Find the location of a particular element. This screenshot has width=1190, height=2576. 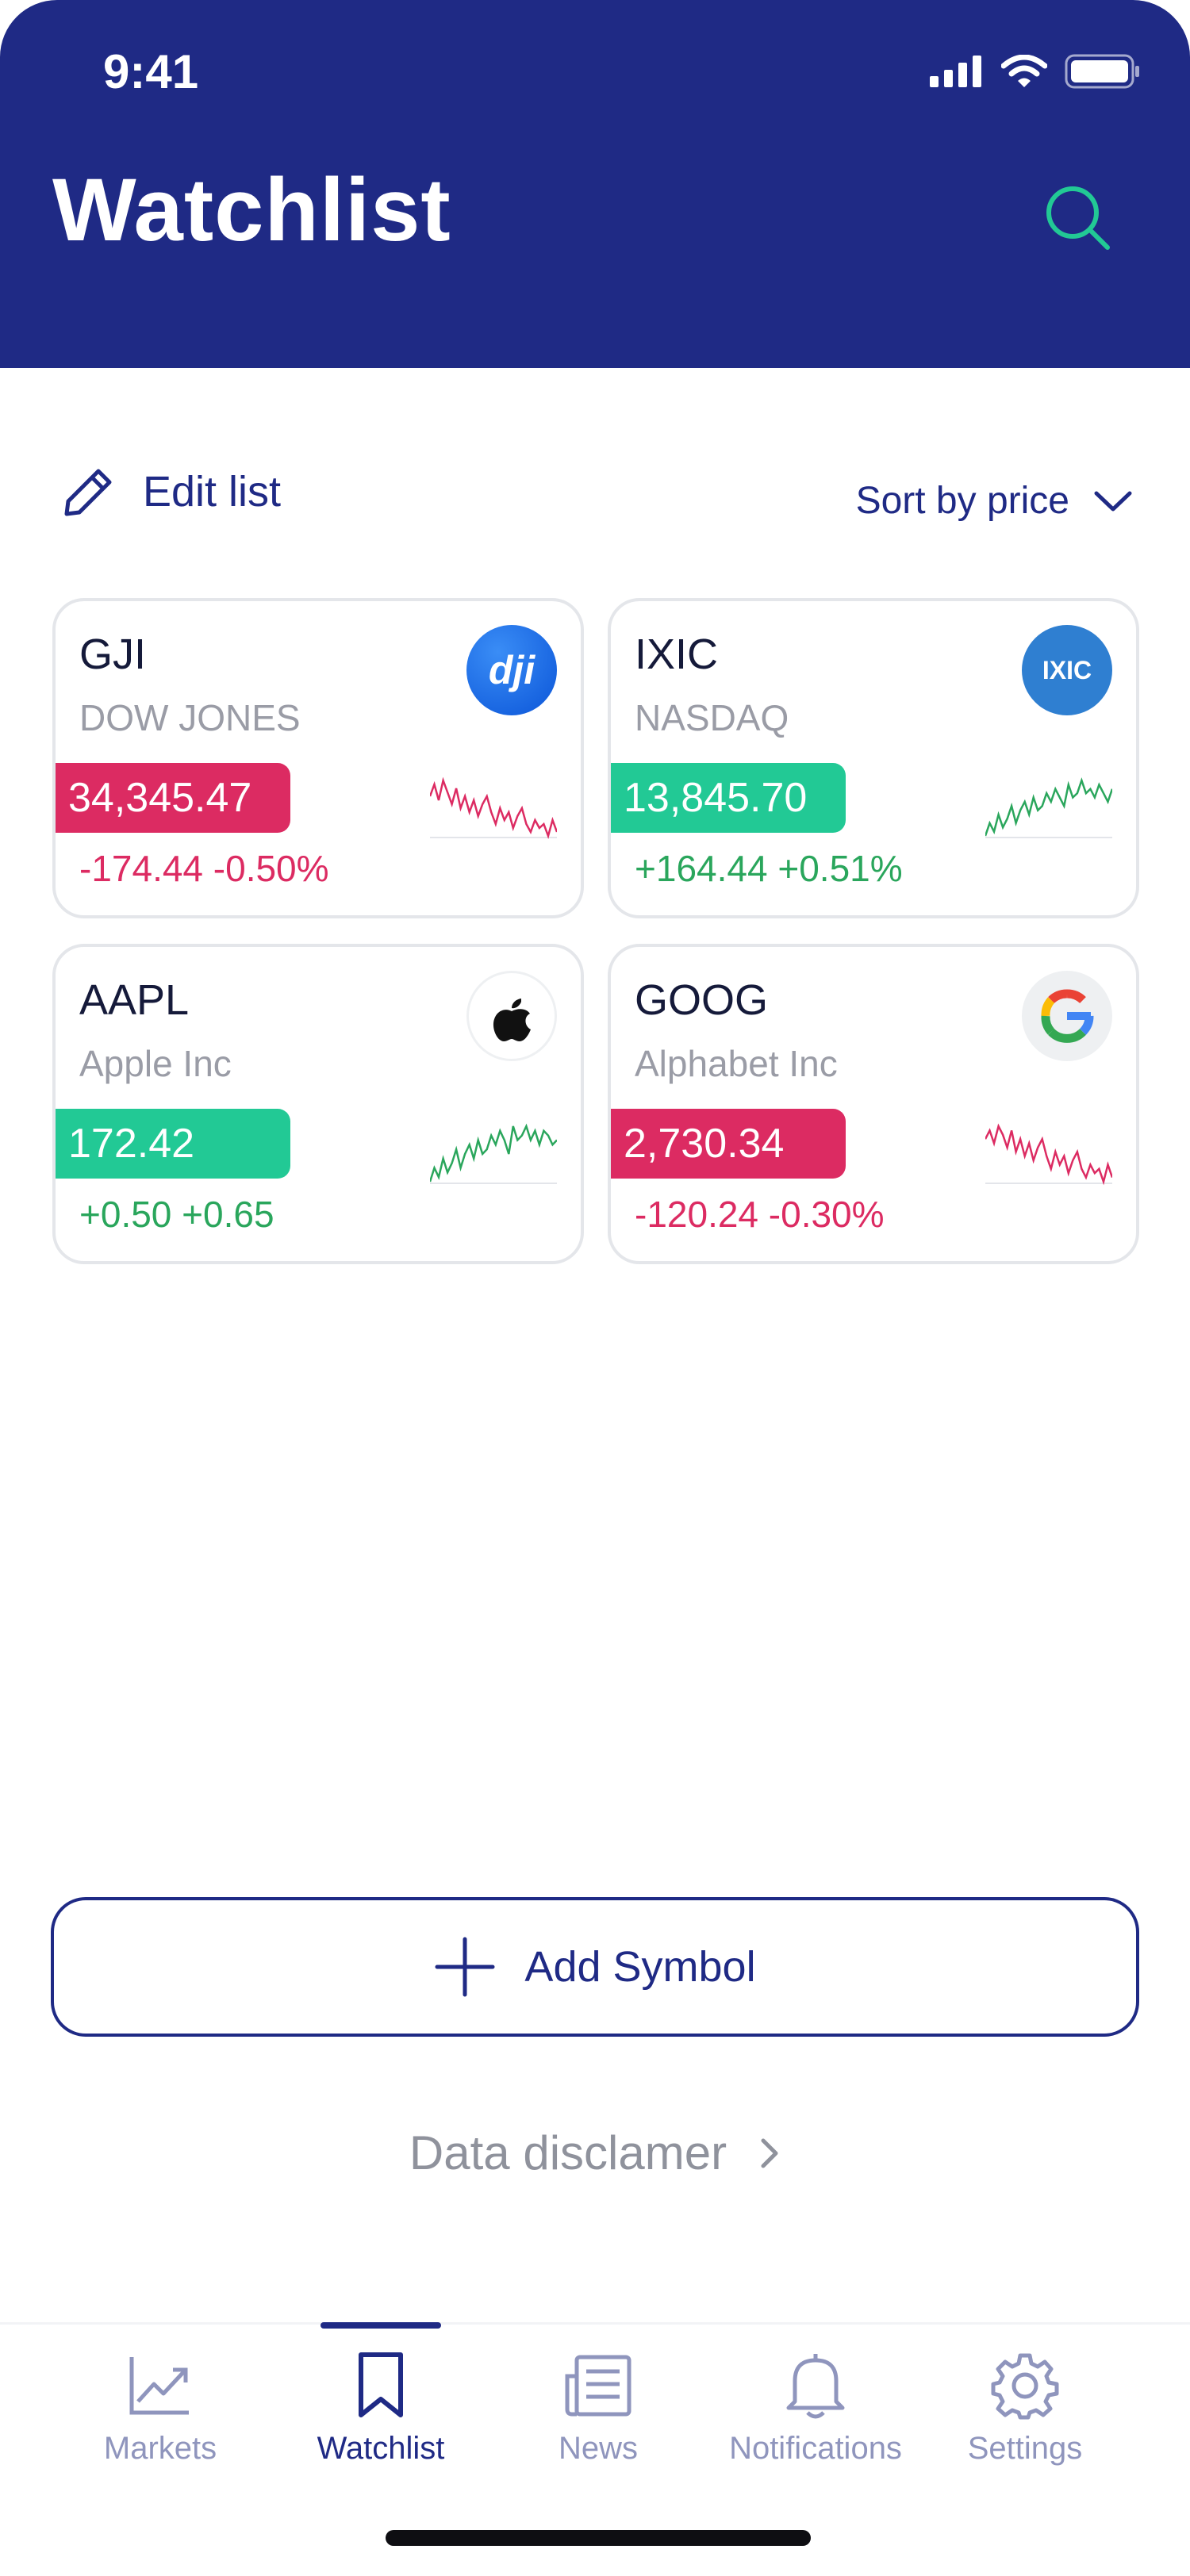

card-company: DOW JONES is located at coordinates (190, 717).